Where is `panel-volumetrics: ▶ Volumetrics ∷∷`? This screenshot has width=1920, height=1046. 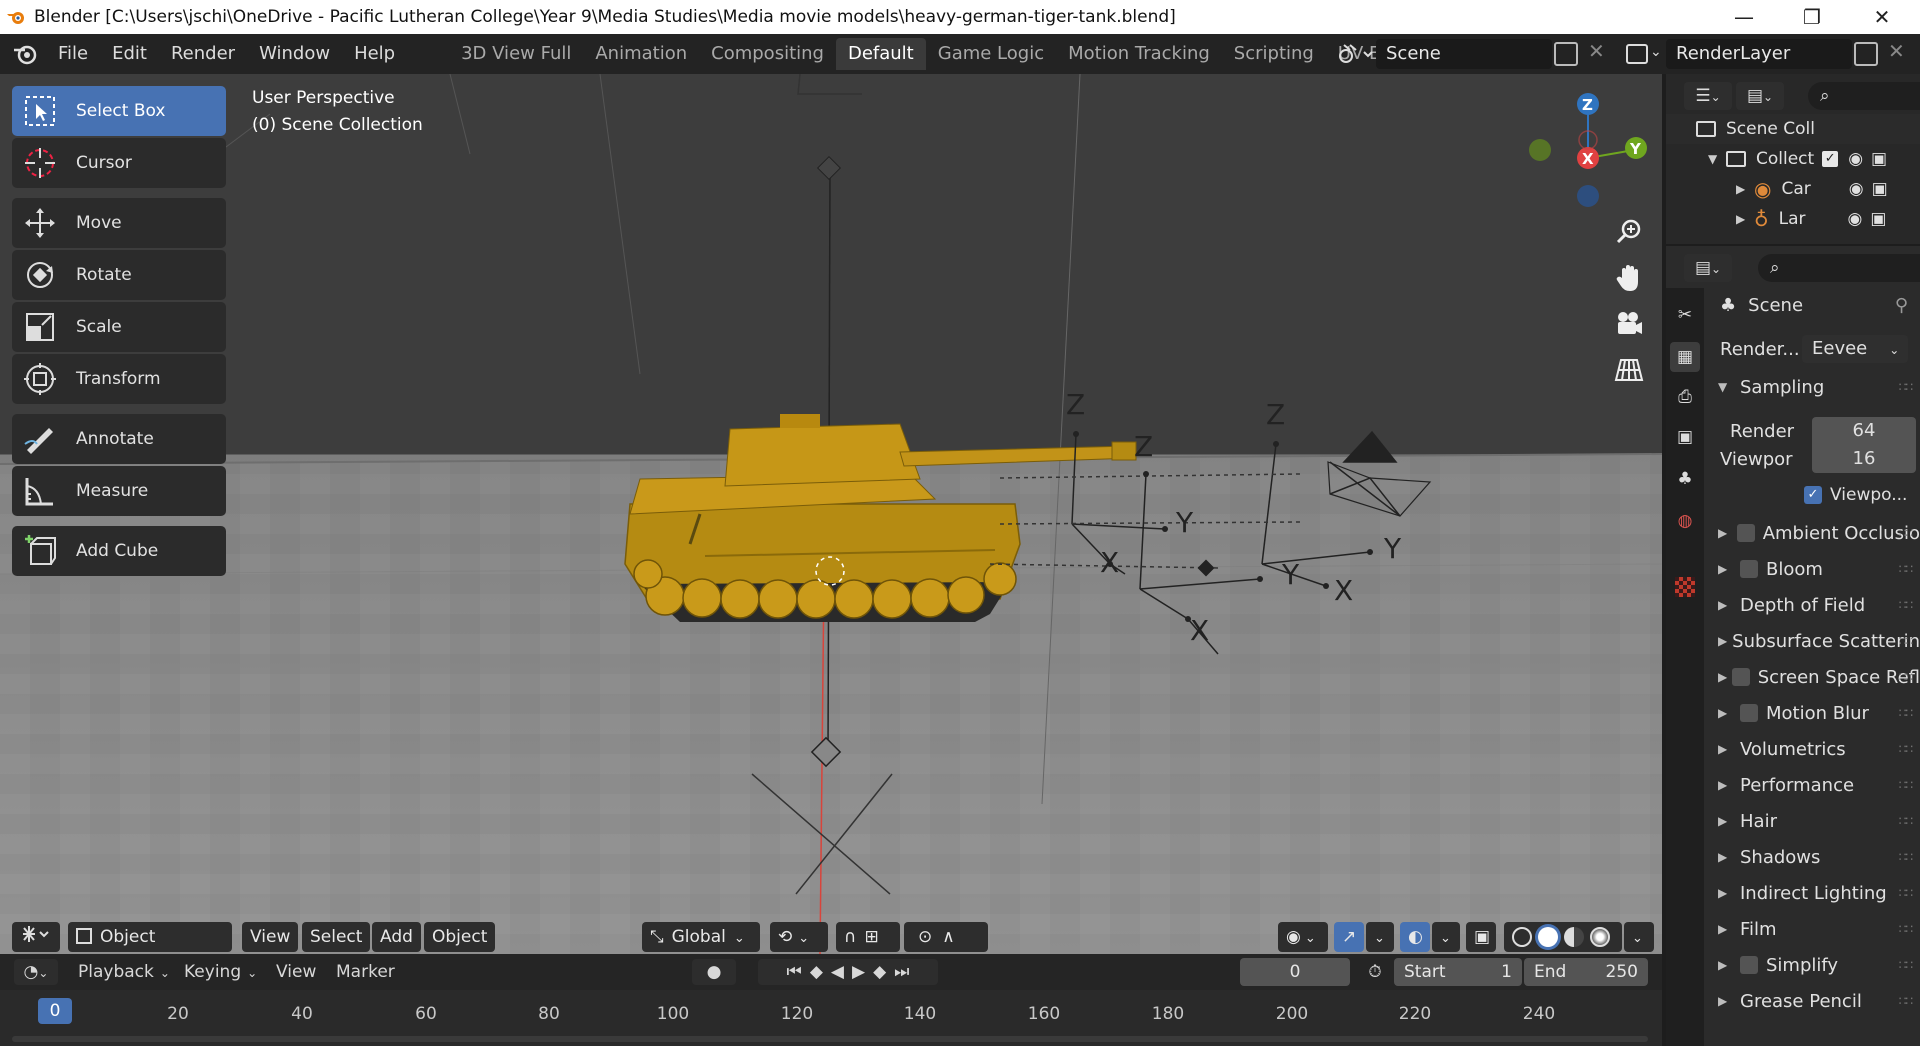 panel-volumetrics: ▶ Volumetrics ∷∷ is located at coordinates (1815, 749).